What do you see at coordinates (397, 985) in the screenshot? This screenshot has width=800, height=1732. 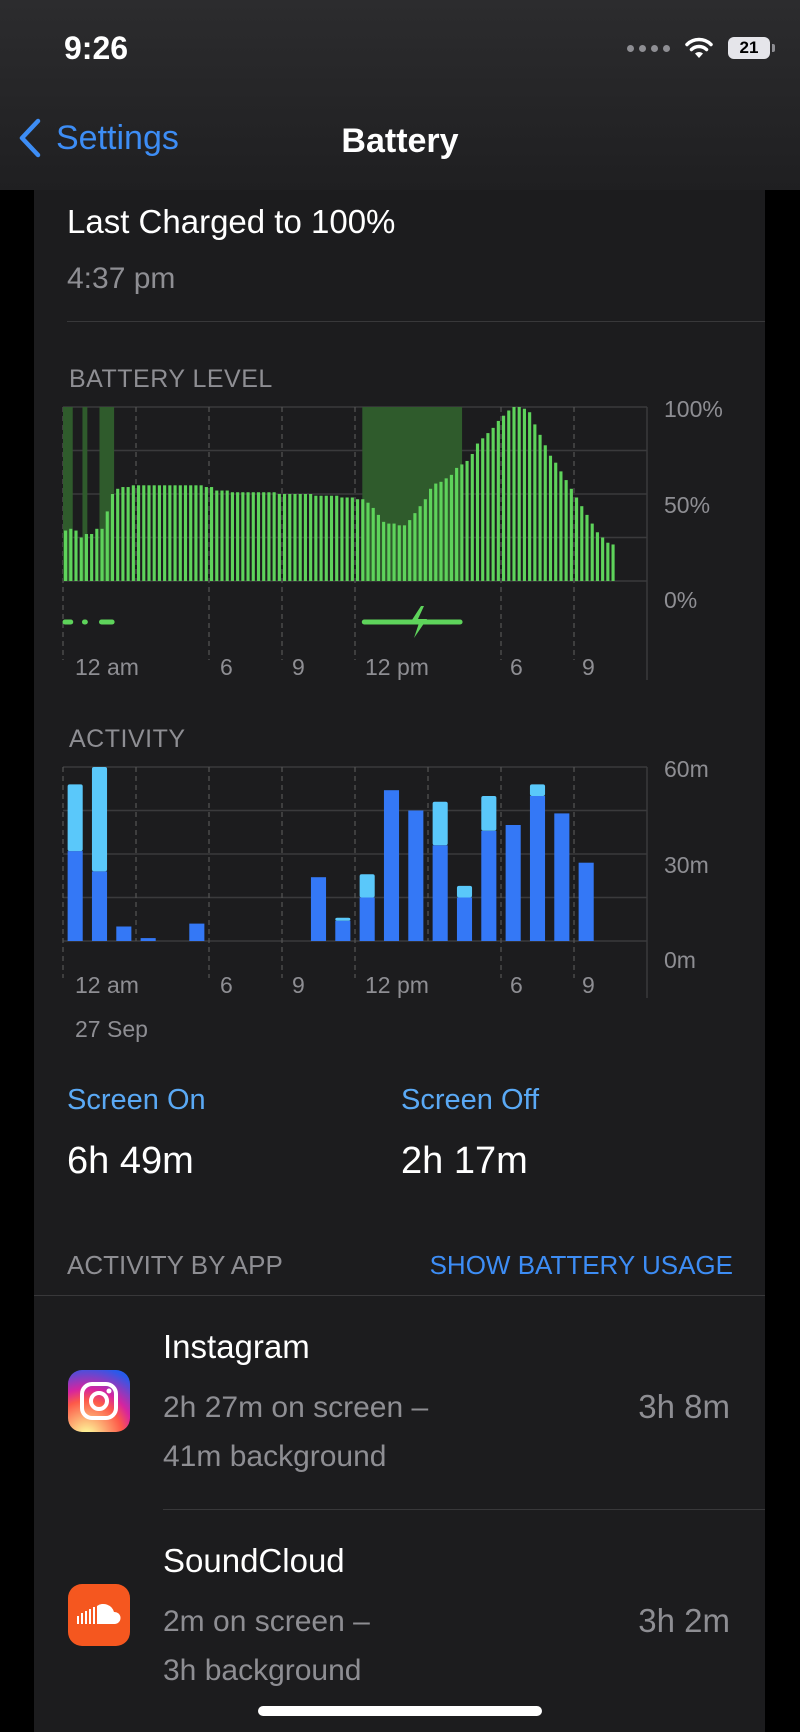 I see `activity-x-tick-12pm: 12 pm` at bounding box center [397, 985].